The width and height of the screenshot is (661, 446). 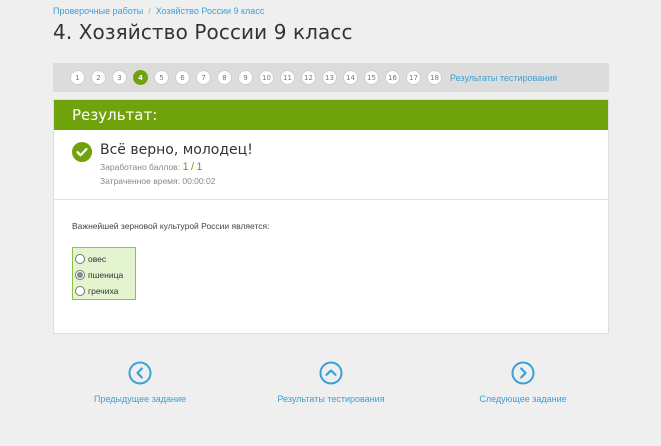 I want to click on breadcrumb-link-tests: Проверочные работы, so click(x=98, y=11).